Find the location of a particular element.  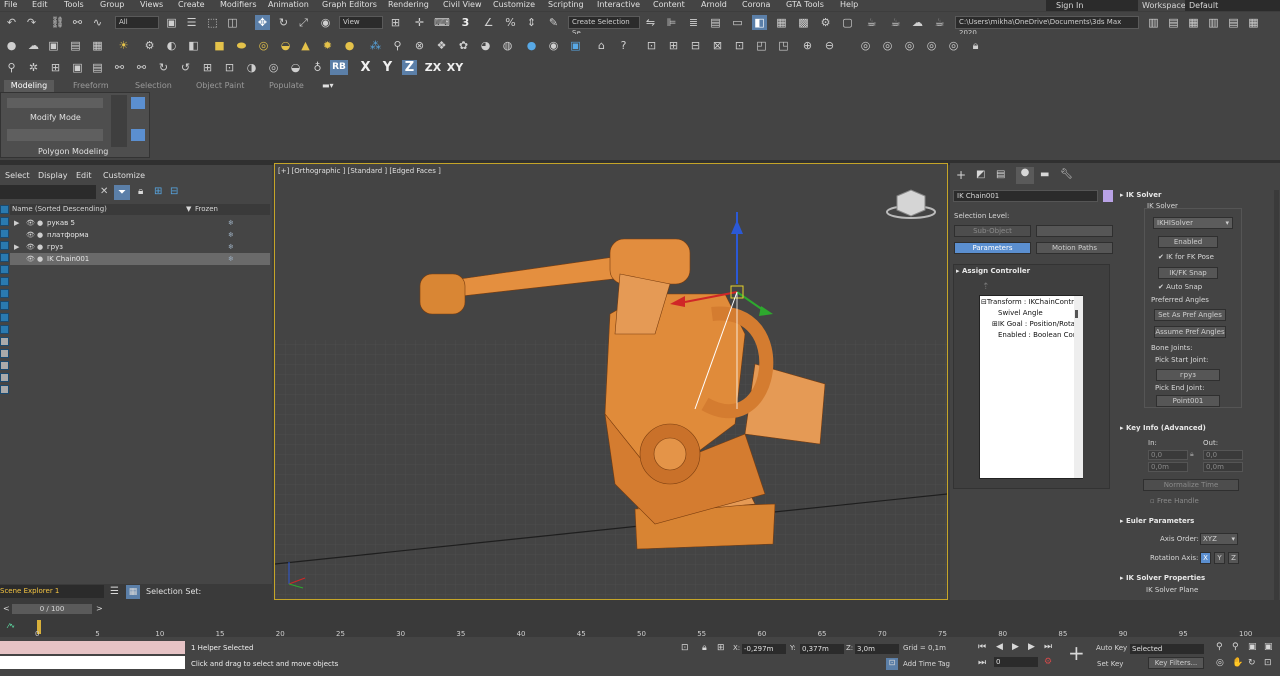

scene-row: ▶ 👁︎ ● рукав 5 ❄ is located at coordinates (140, 223).